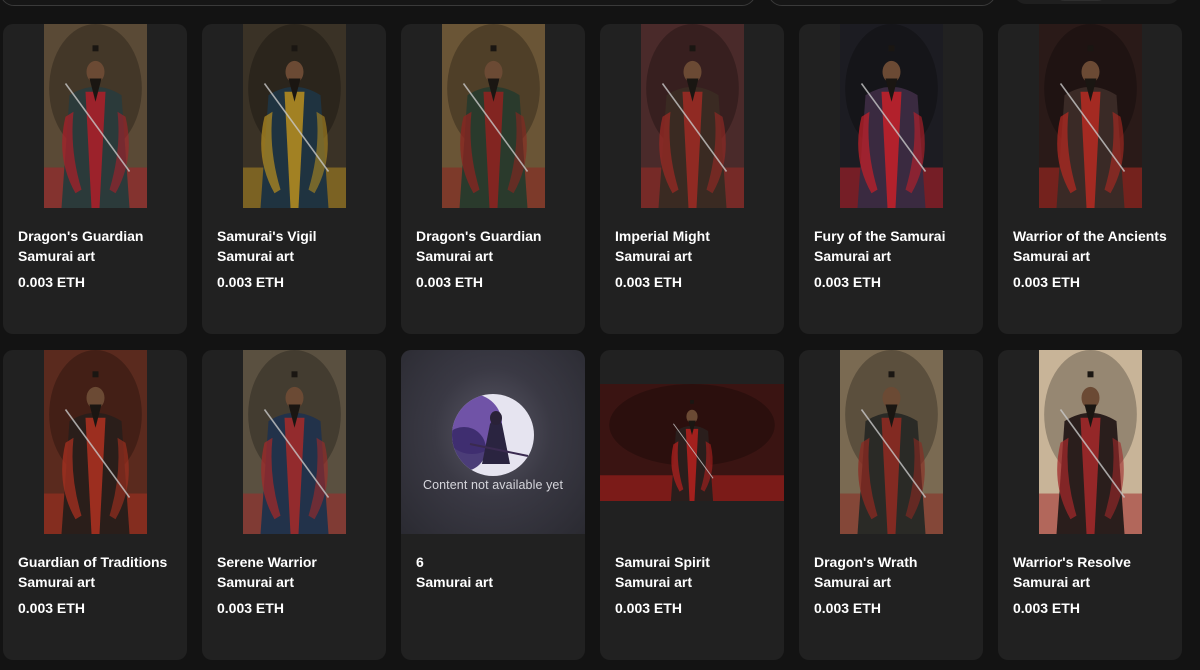 The image size is (1200, 670). I want to click on content-unavailable-placeholder: Content not available yet, so click(493, 442).